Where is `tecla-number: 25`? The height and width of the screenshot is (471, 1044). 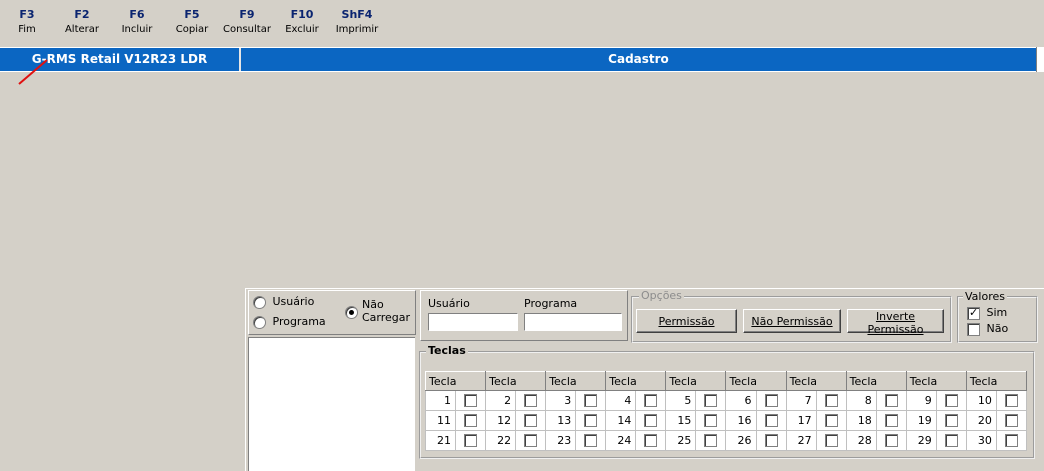
tecla-number: 25 is located at coordinates (681, 440).